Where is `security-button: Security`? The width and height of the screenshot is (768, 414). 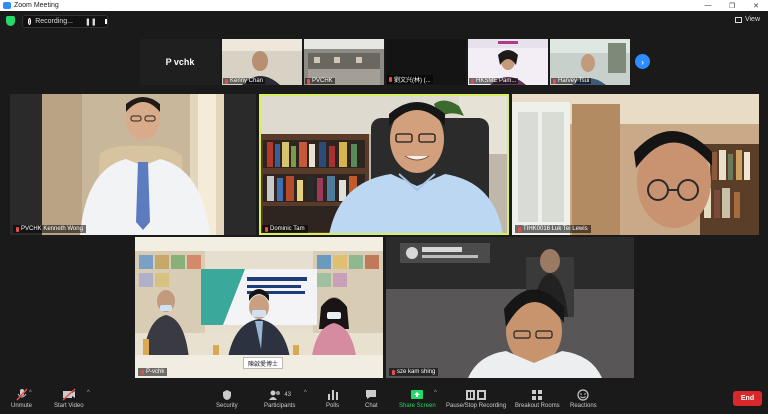
security-button: Security is located at coordinates (227, 398).